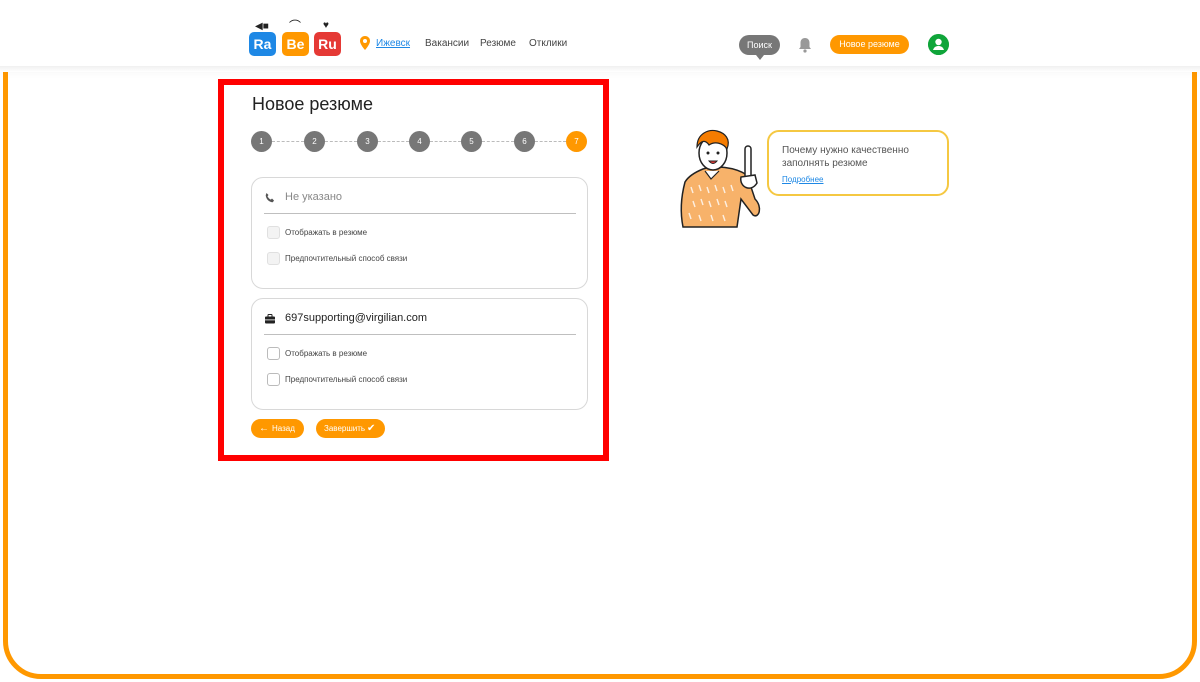  What do you see at coordinates (273, 353) in the screenshot?
I see `email-show-checkbox` at bounding box center [273, 353].